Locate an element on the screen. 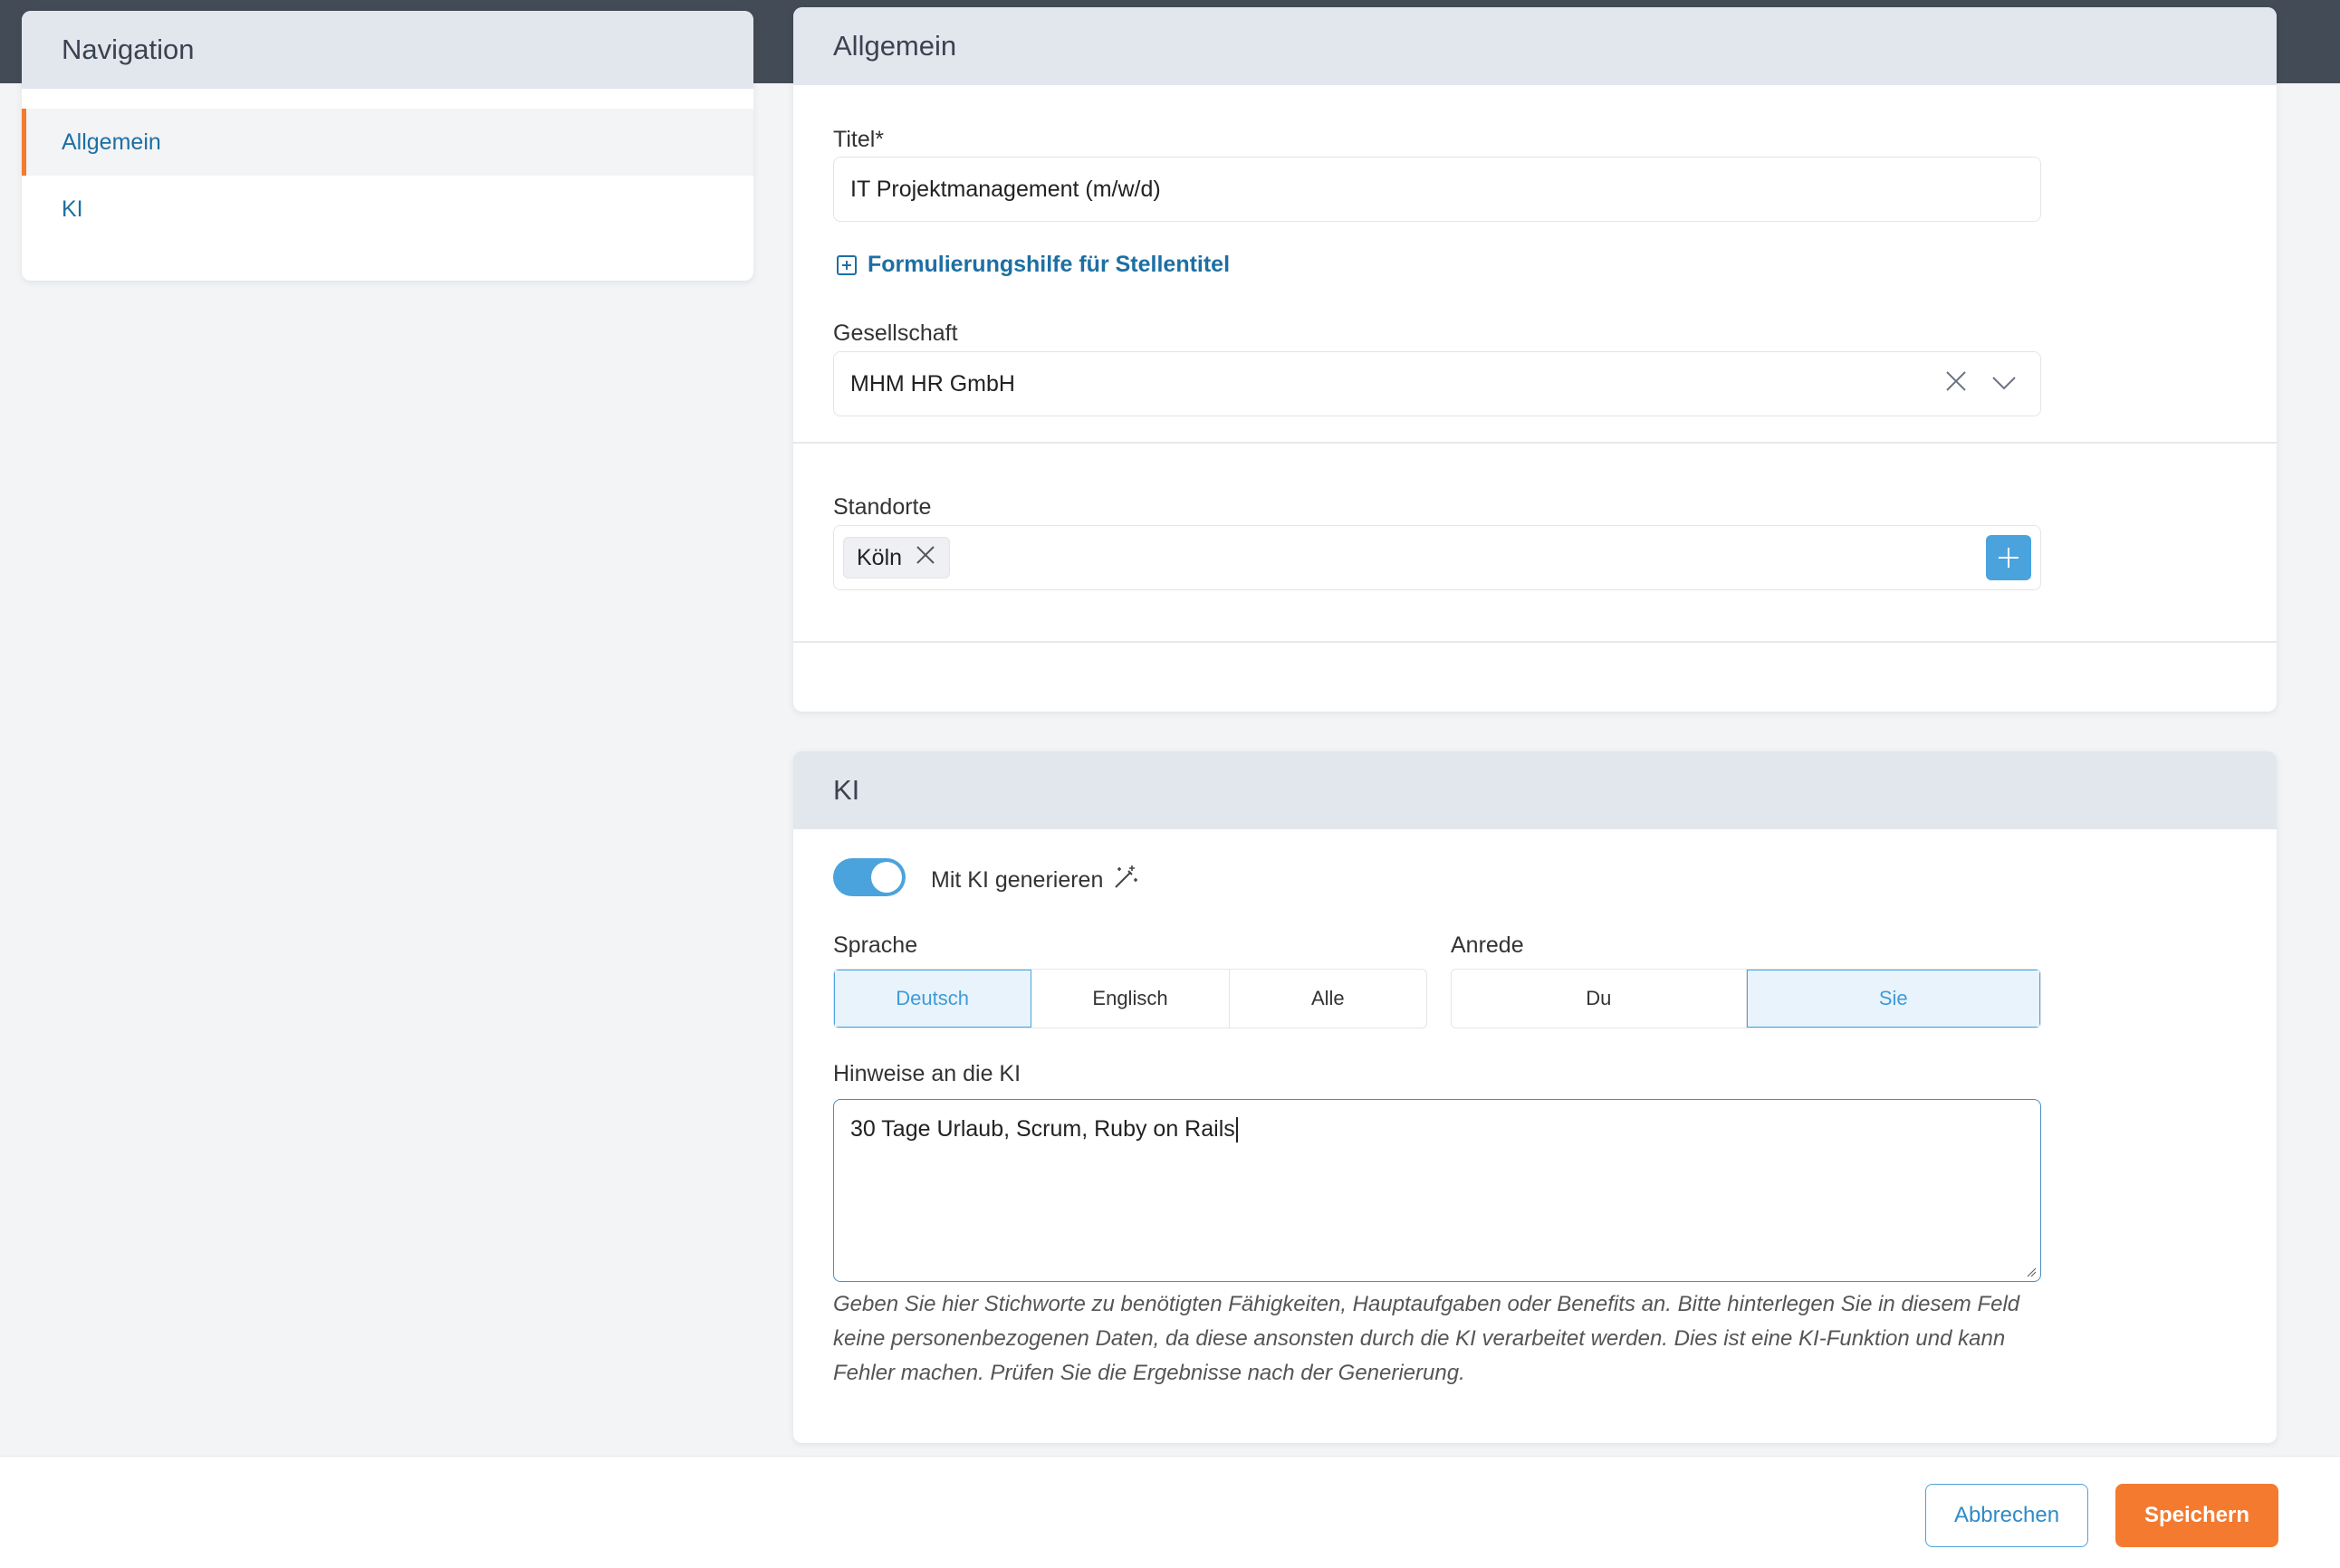 The image size is (2340, 1568). company-select: MHM HR GmbH is located at coordinates (1437, 383).